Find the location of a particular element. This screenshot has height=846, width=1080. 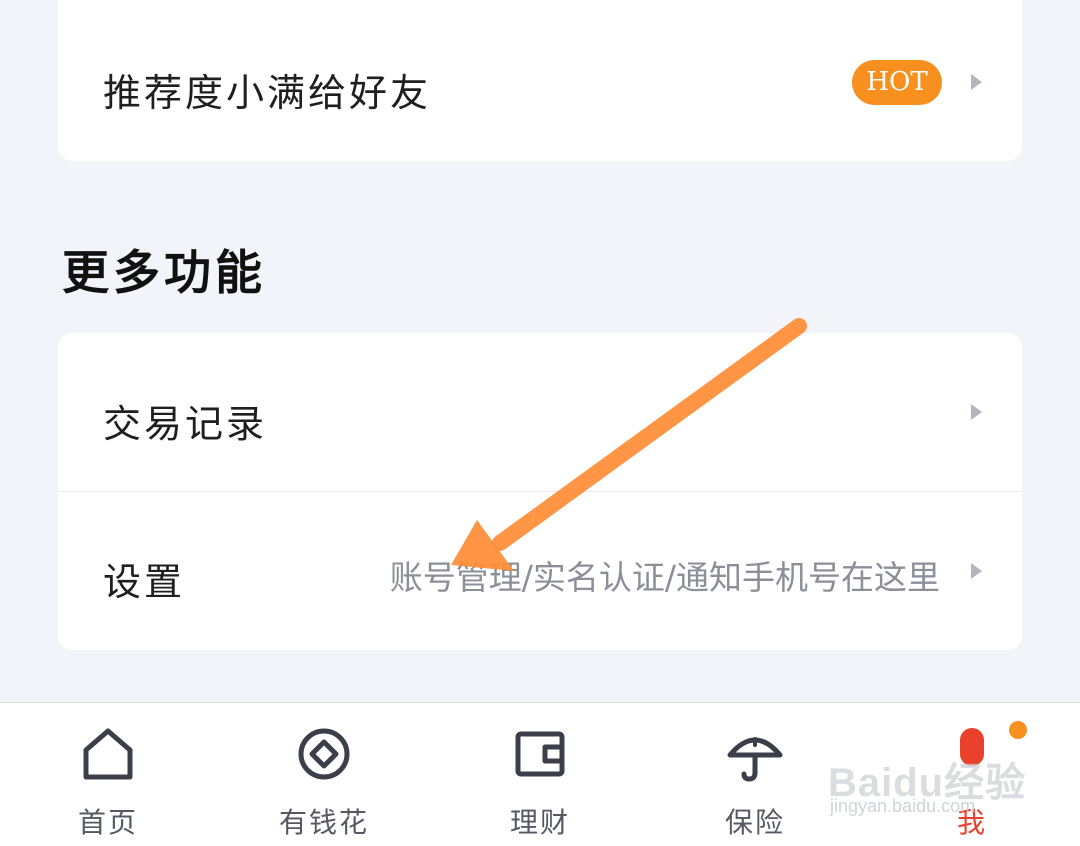

hot-badge: HOT is located at coordinates (897, 82).